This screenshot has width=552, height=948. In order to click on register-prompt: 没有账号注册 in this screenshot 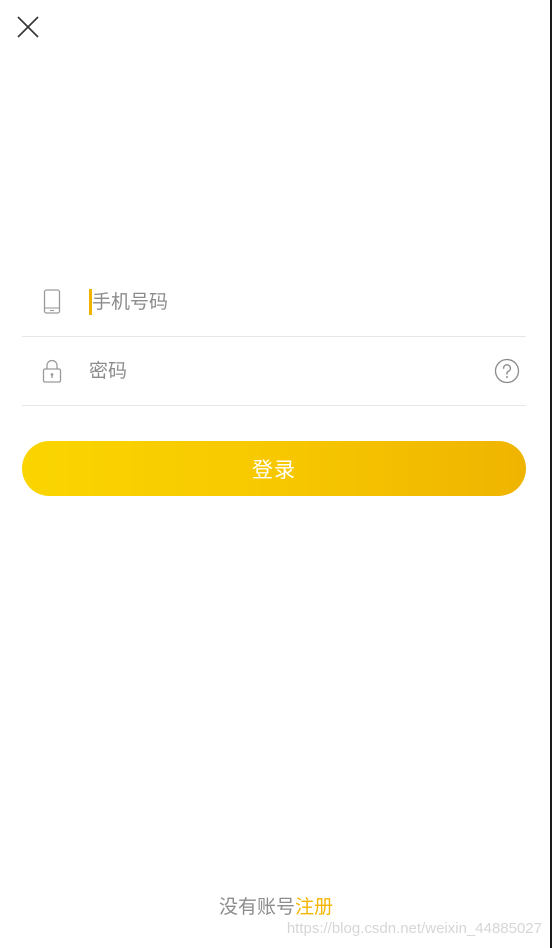, I will do `click(276, 905)`.